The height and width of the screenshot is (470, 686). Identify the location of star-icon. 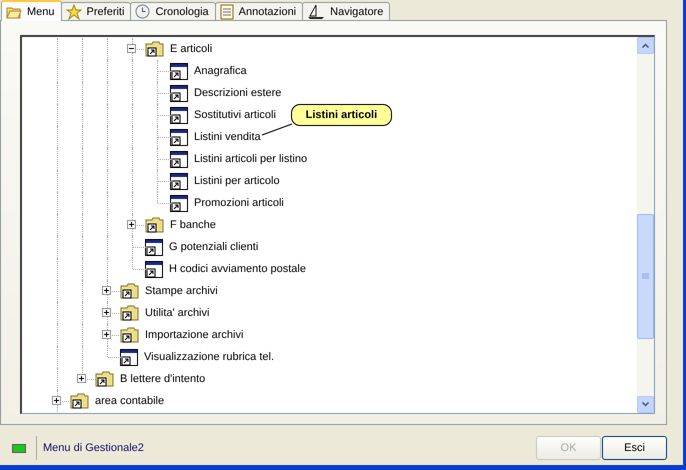
(74, 12).